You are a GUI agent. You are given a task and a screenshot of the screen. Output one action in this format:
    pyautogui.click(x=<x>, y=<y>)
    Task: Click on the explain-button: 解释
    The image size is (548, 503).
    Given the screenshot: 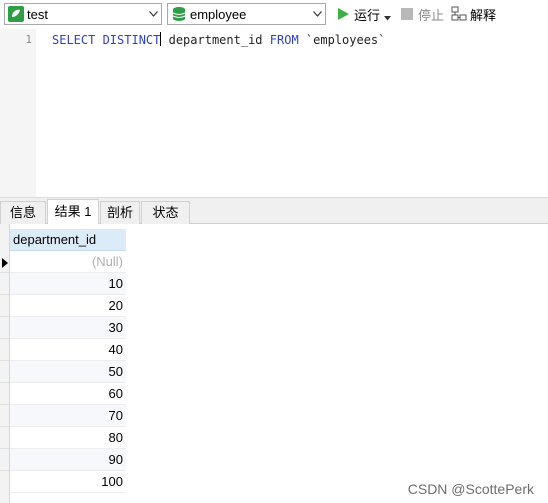 What is the action you would take?
    pyautogui.click(x=473, y=14)
    